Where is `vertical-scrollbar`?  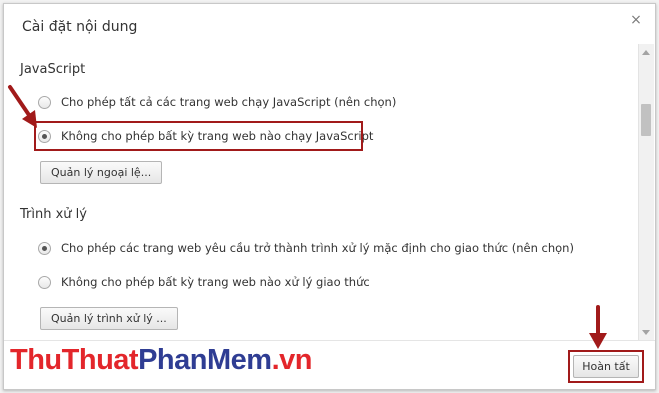 vertical-scrollbar is located at coordinates (646, 192).